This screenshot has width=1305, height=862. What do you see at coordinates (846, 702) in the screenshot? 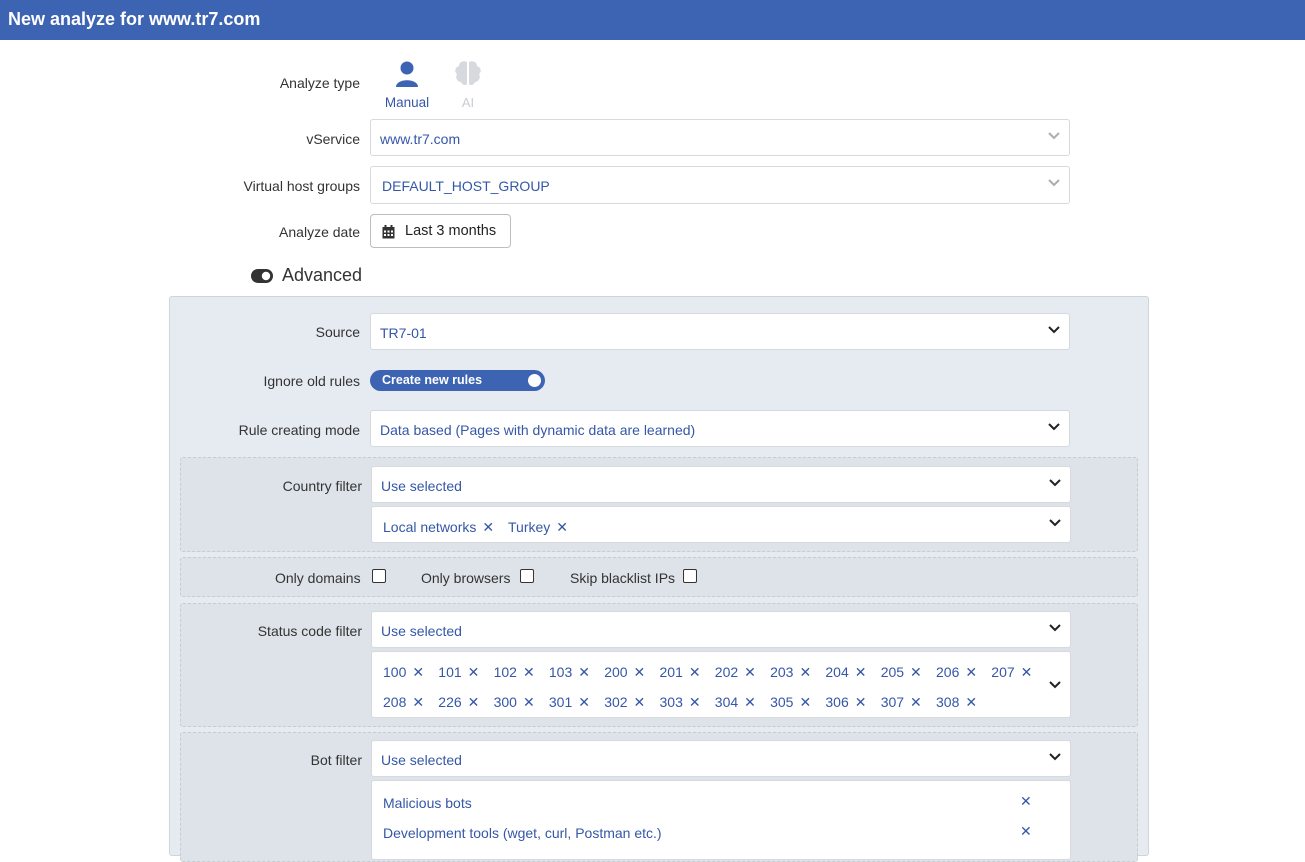
I see `status-code-tag: 306 ✕` at bounding box center [846, 702].